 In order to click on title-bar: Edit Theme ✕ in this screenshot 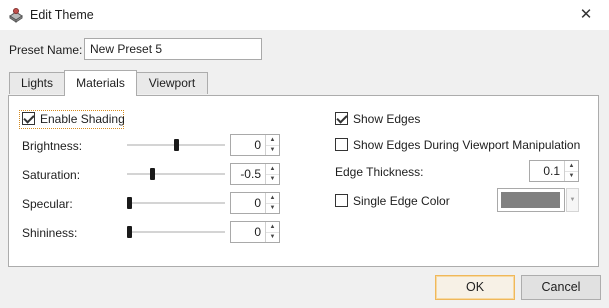, I will do `click(304, 15)`.